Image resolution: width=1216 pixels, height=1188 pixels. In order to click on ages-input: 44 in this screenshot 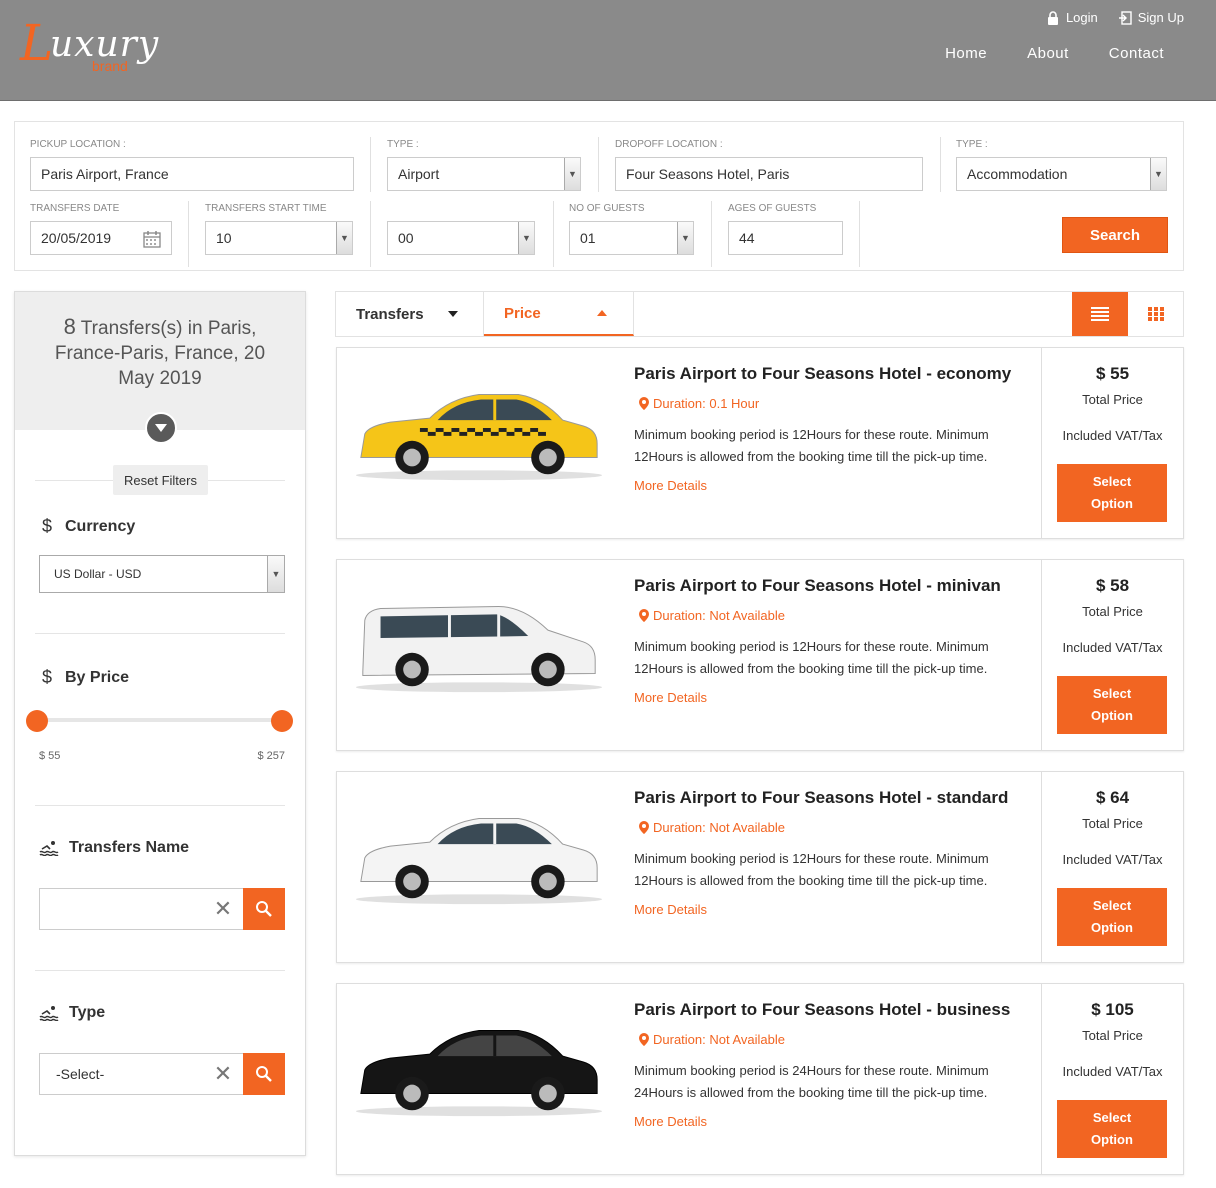, I will do `click(785, 238)`.